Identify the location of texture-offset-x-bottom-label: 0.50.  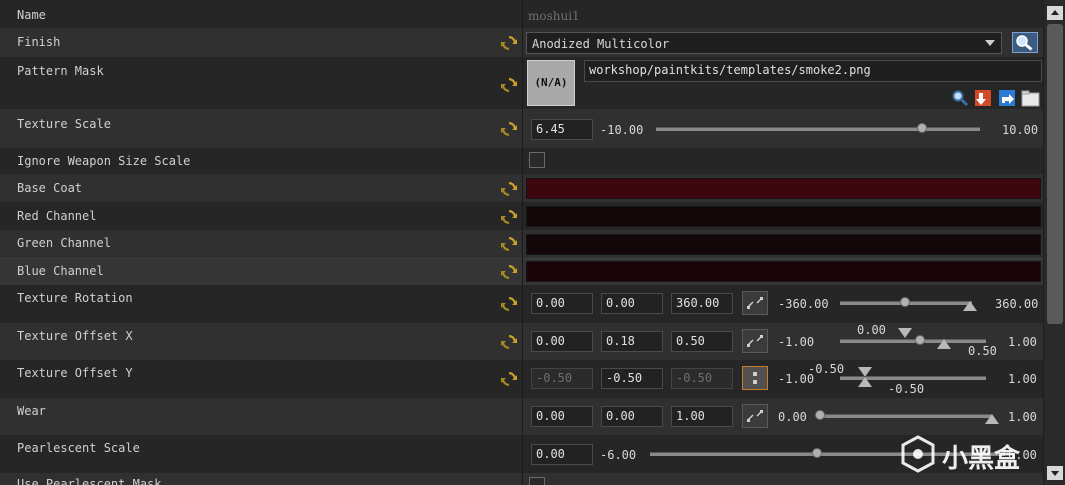
(982, 351).